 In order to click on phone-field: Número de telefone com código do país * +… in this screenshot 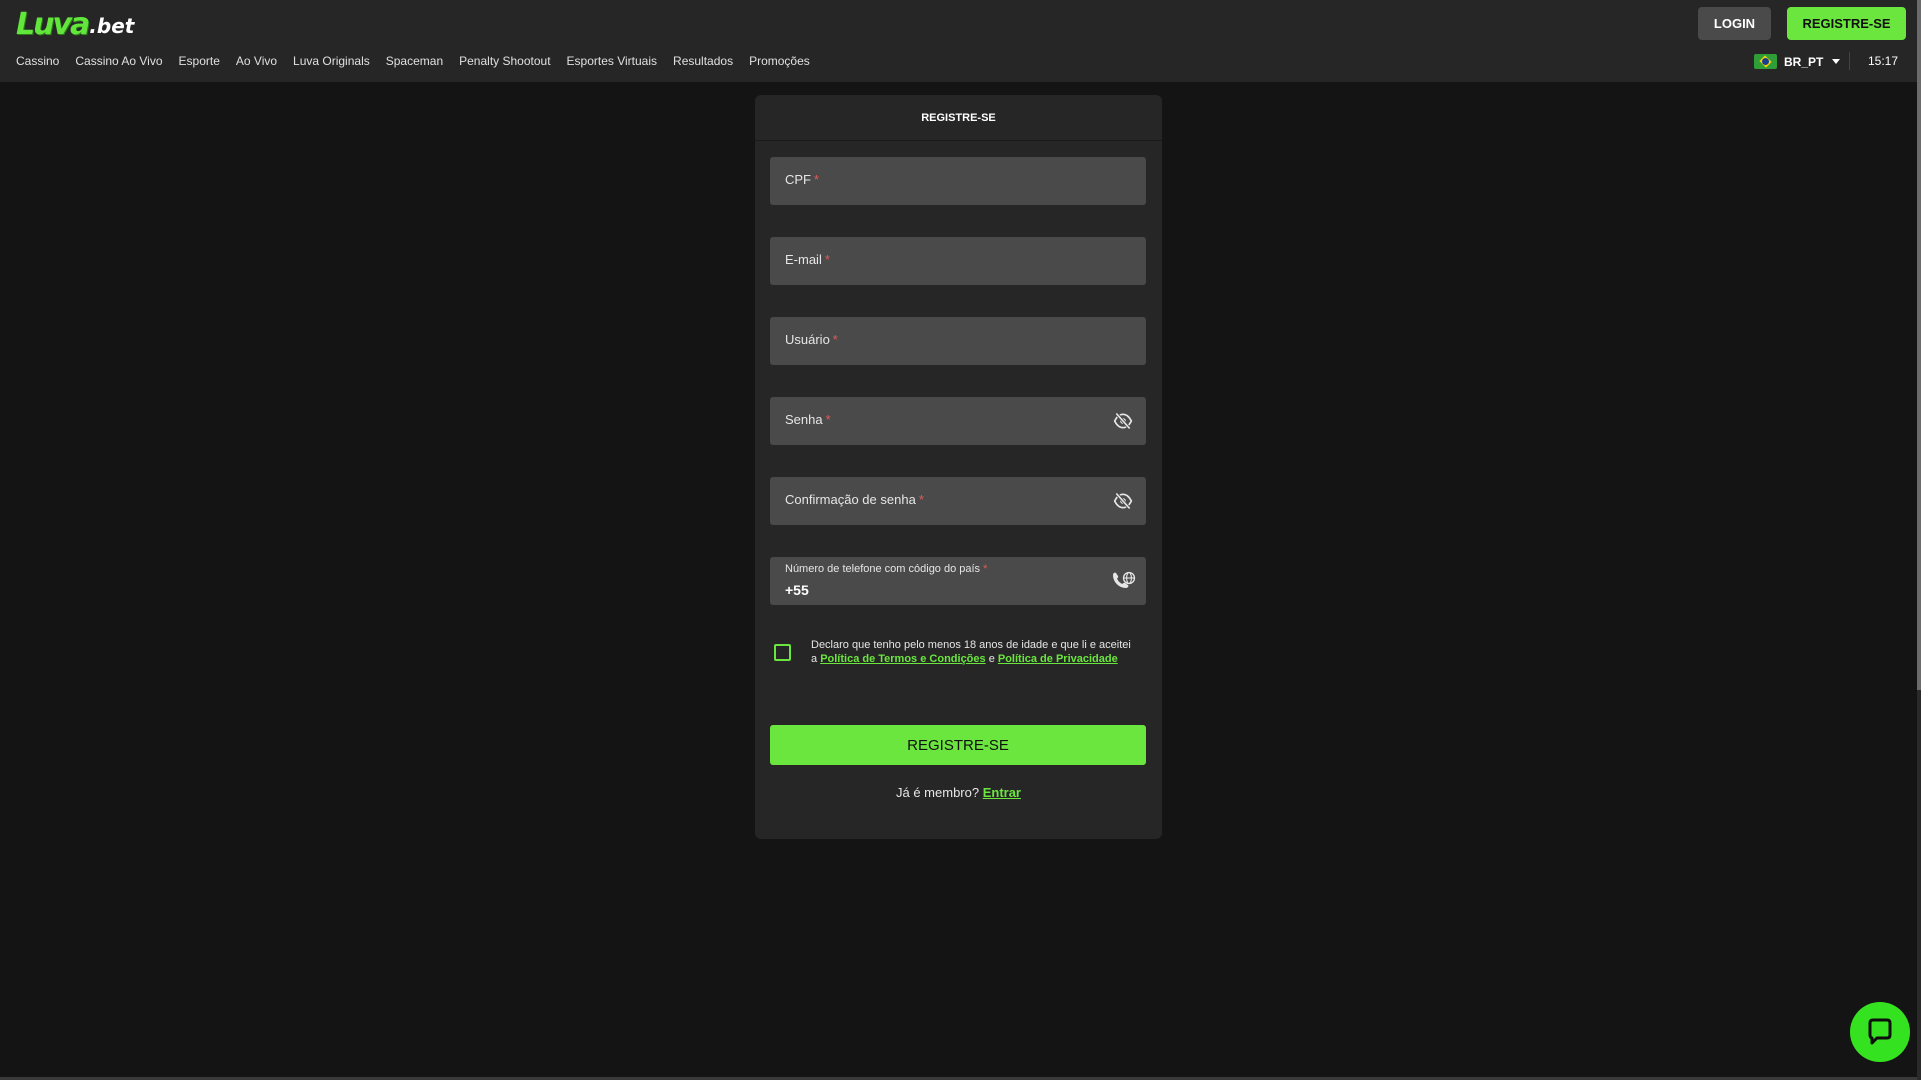, I will do `click(958, 581)`.